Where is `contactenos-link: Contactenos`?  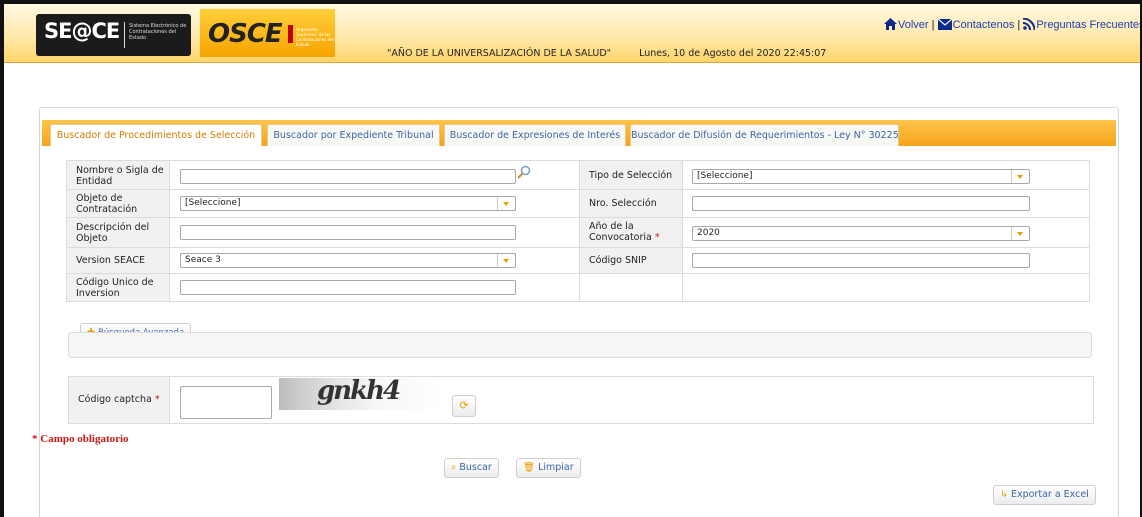 contactenos-link: Contactenos is located at coordinates (984, 25).